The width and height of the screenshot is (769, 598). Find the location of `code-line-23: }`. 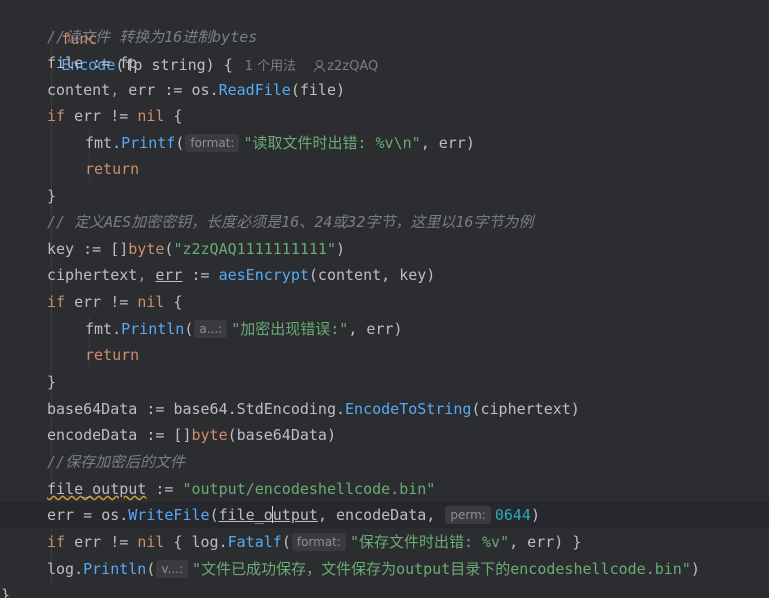

code-line-23: } is located at coordinates (384, 590).